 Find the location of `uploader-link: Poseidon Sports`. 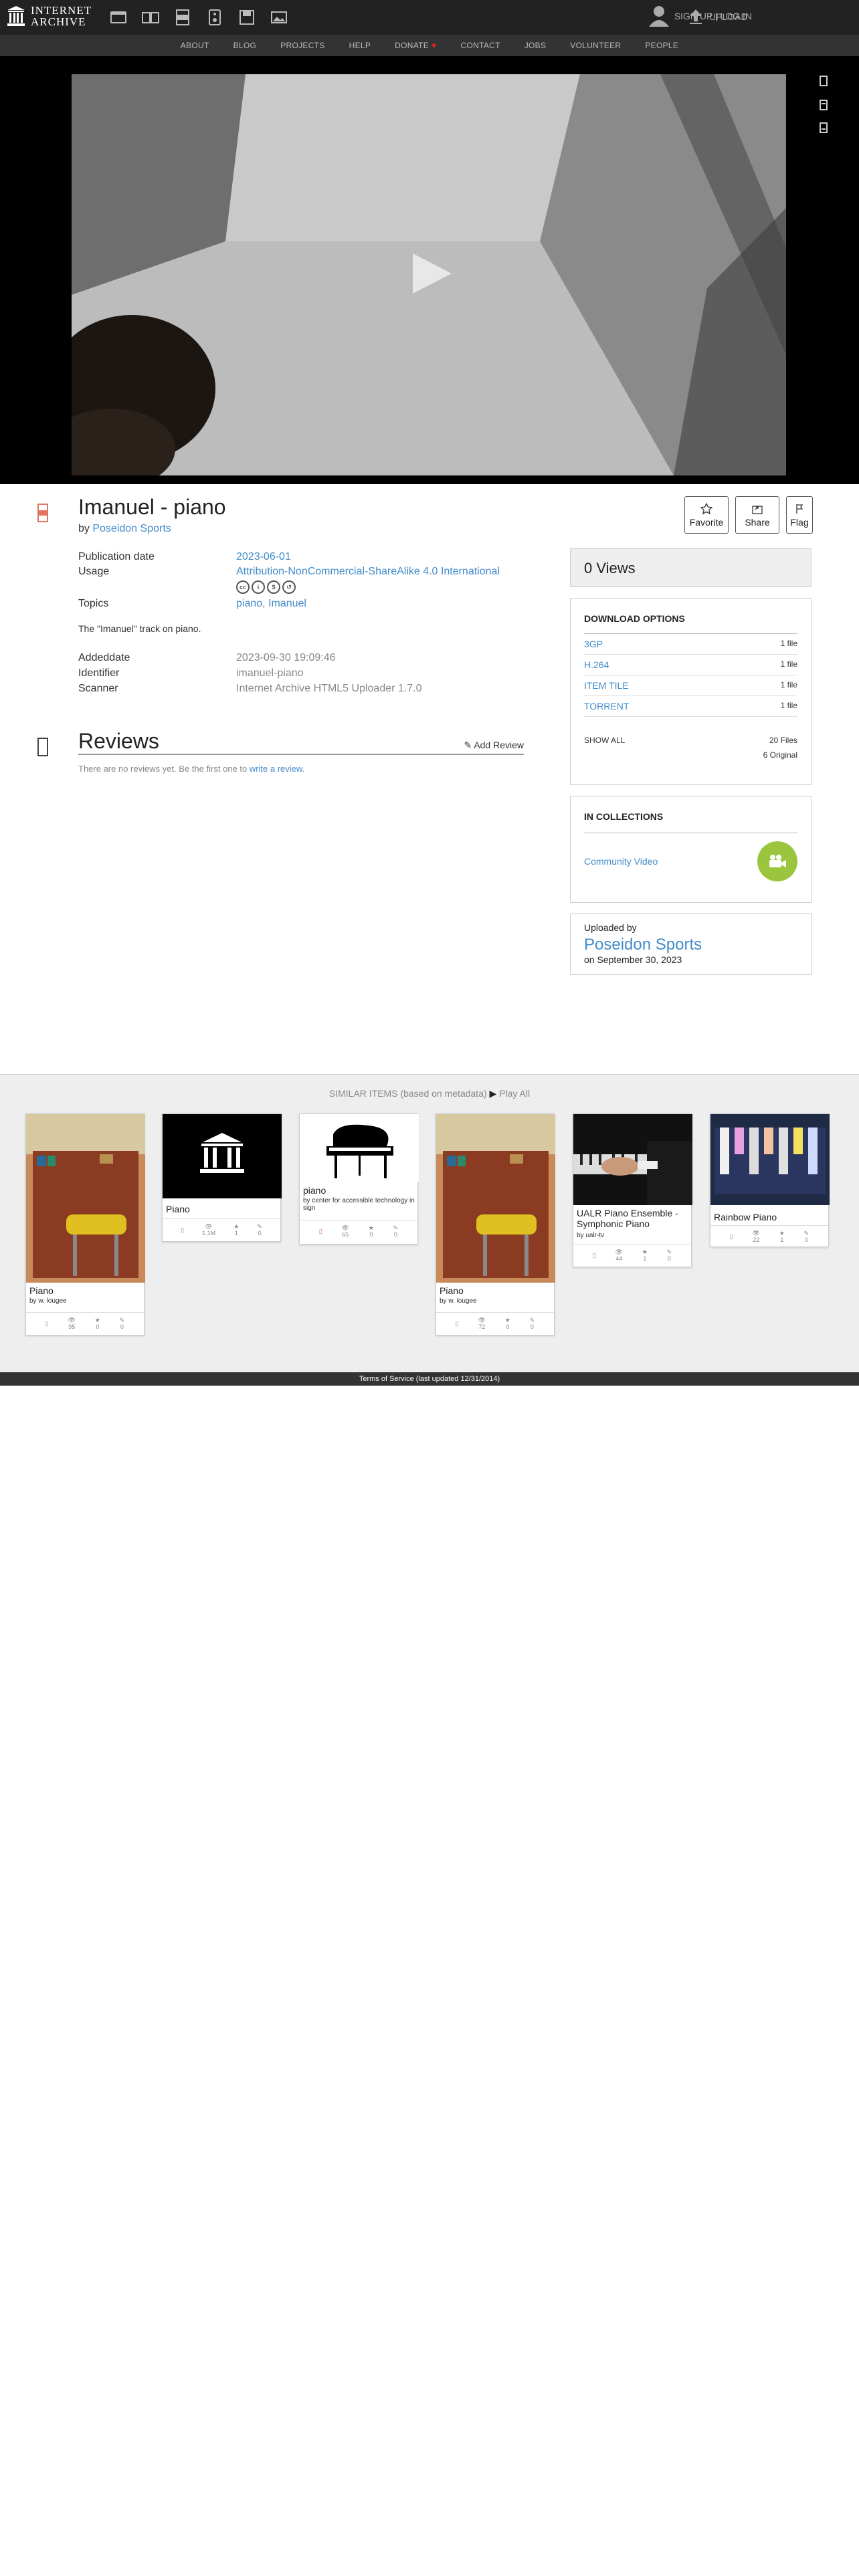

uploader-link: Poseidon Sports is located at coordinates (691, 945).